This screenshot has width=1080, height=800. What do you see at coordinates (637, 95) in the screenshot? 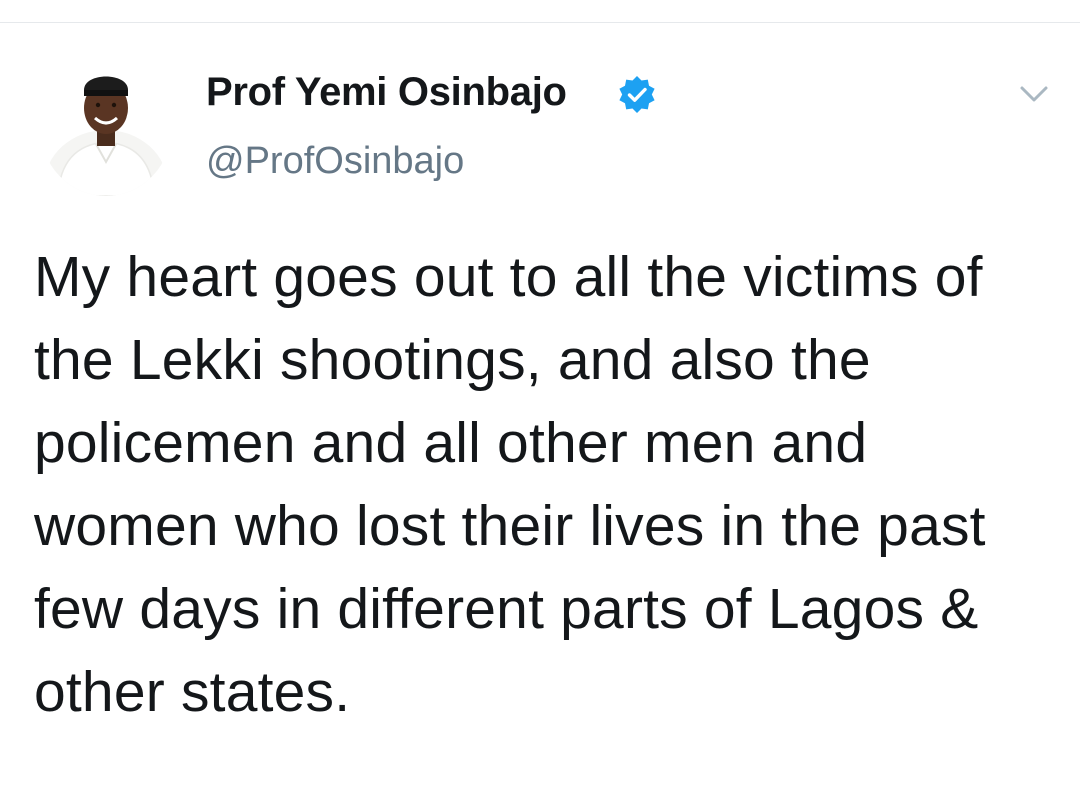
I see `verified-badge-icon` at bounding box center [637, 95].